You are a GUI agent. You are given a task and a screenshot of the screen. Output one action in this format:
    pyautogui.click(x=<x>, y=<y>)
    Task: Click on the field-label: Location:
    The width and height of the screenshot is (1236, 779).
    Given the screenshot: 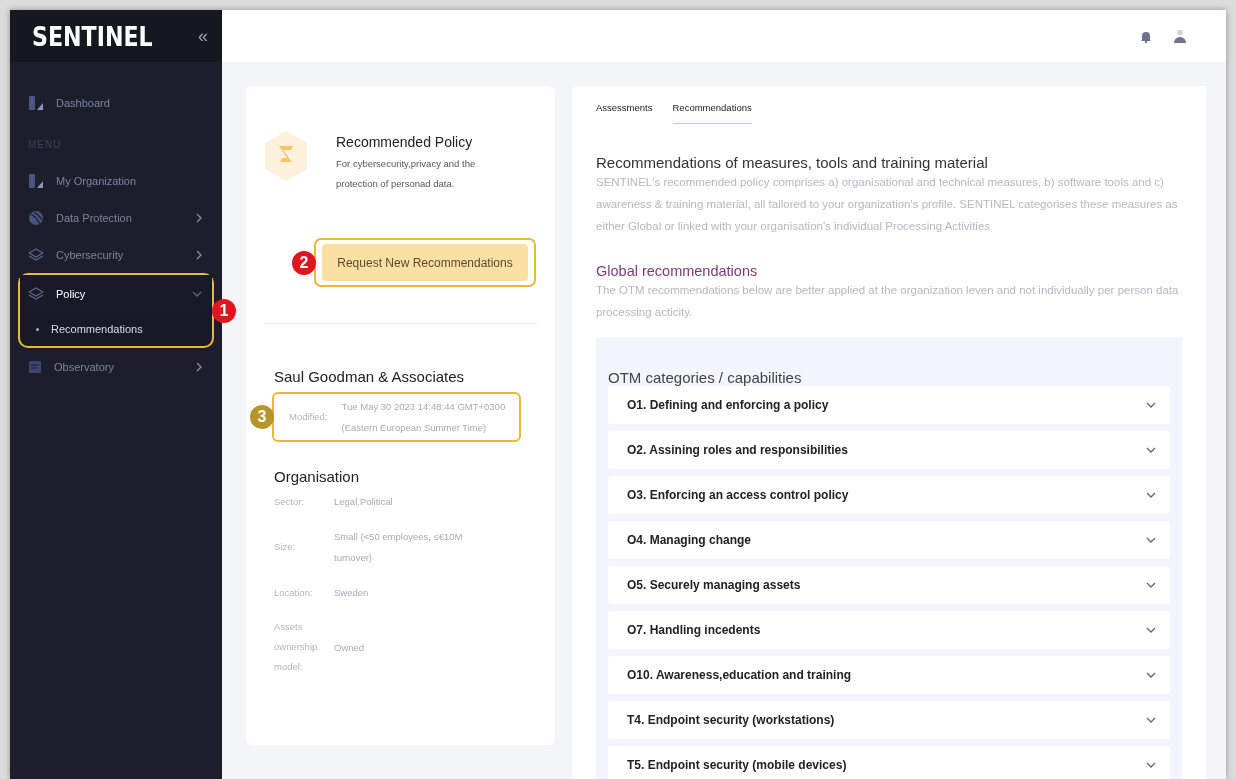 What is the action you would take?
    pyautogui.click(x=294, y=592)
    